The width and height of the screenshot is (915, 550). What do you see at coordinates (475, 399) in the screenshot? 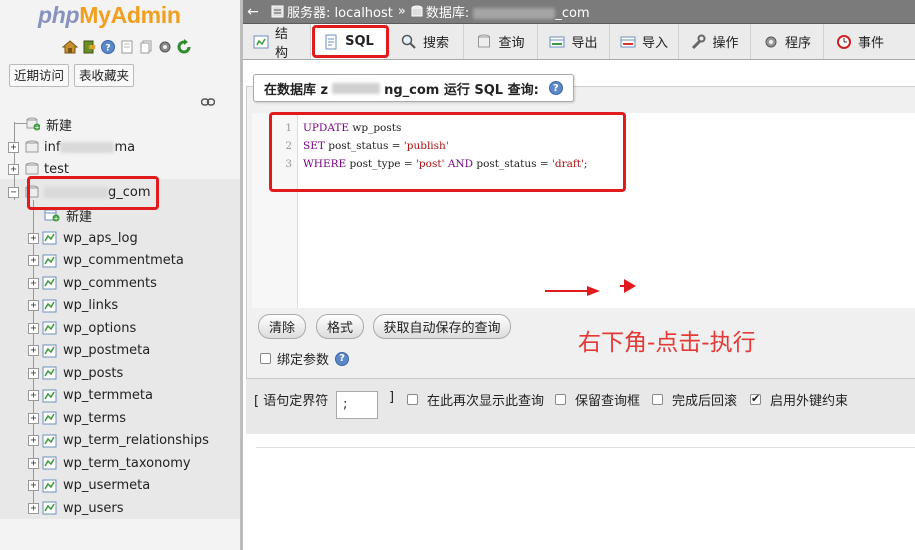
I see `show-query-again-option: 在此再次显示此查询` at bounding box center [475, 399].